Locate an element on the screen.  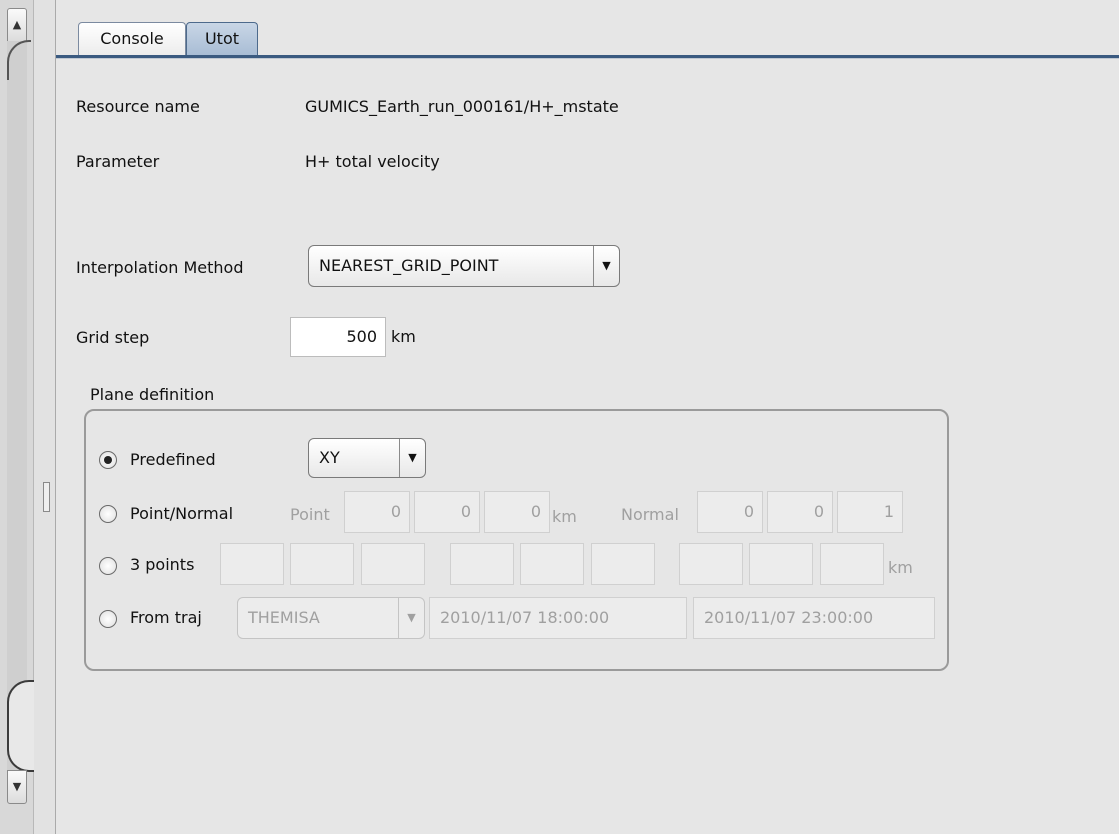
split-pane-divider is located at coordinates (45, 417).